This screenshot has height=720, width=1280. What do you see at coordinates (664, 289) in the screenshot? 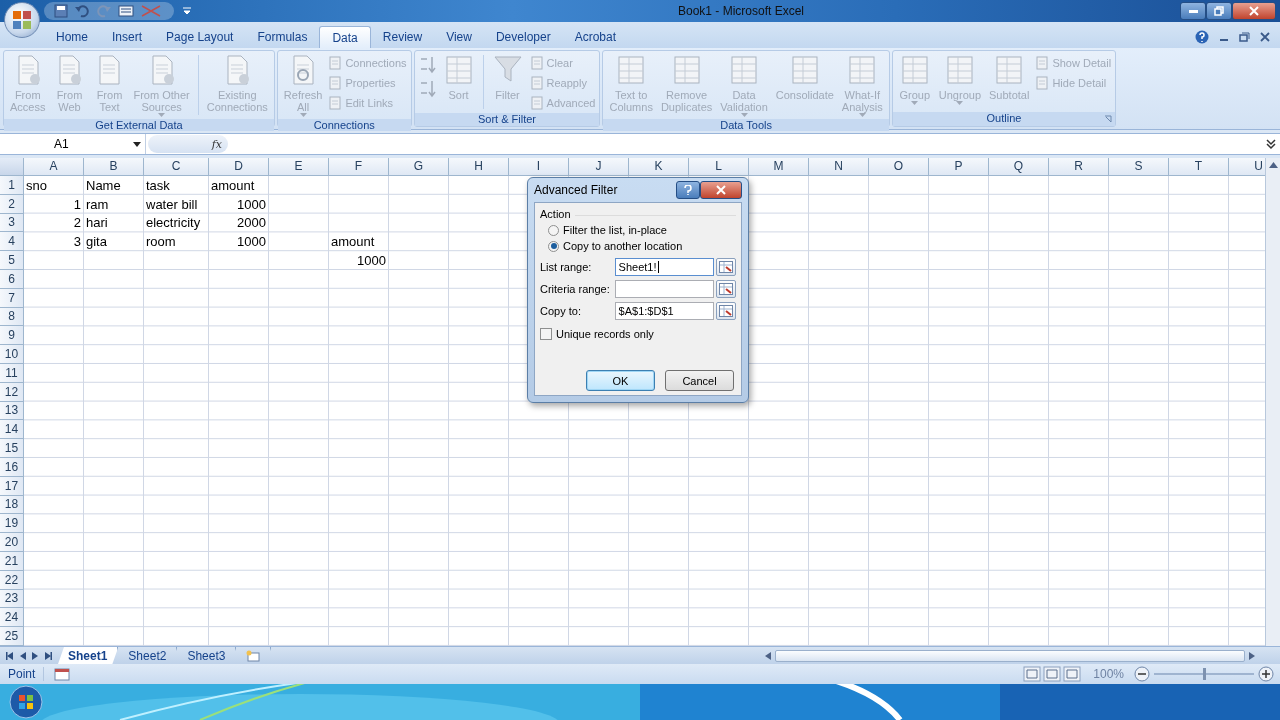
I see `input-field` at bounding box center [664, 289].